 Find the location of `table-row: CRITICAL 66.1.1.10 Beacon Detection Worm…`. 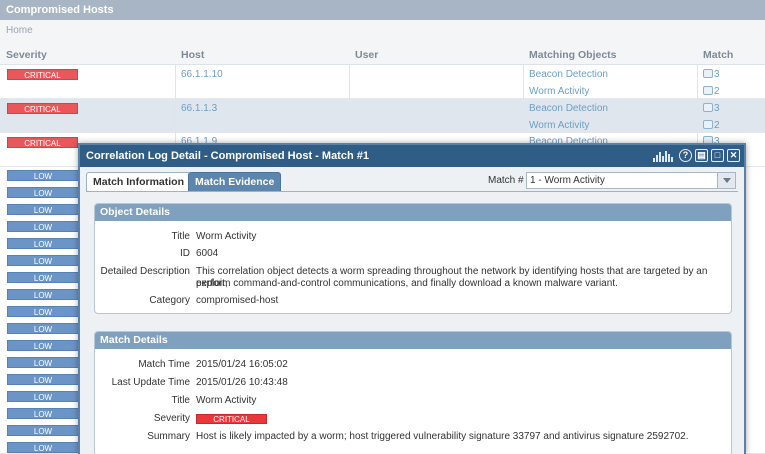

table-row: CRITICAL 66.1.1.10 Beacon Detection Worm… is located at coordinates (382, 82).